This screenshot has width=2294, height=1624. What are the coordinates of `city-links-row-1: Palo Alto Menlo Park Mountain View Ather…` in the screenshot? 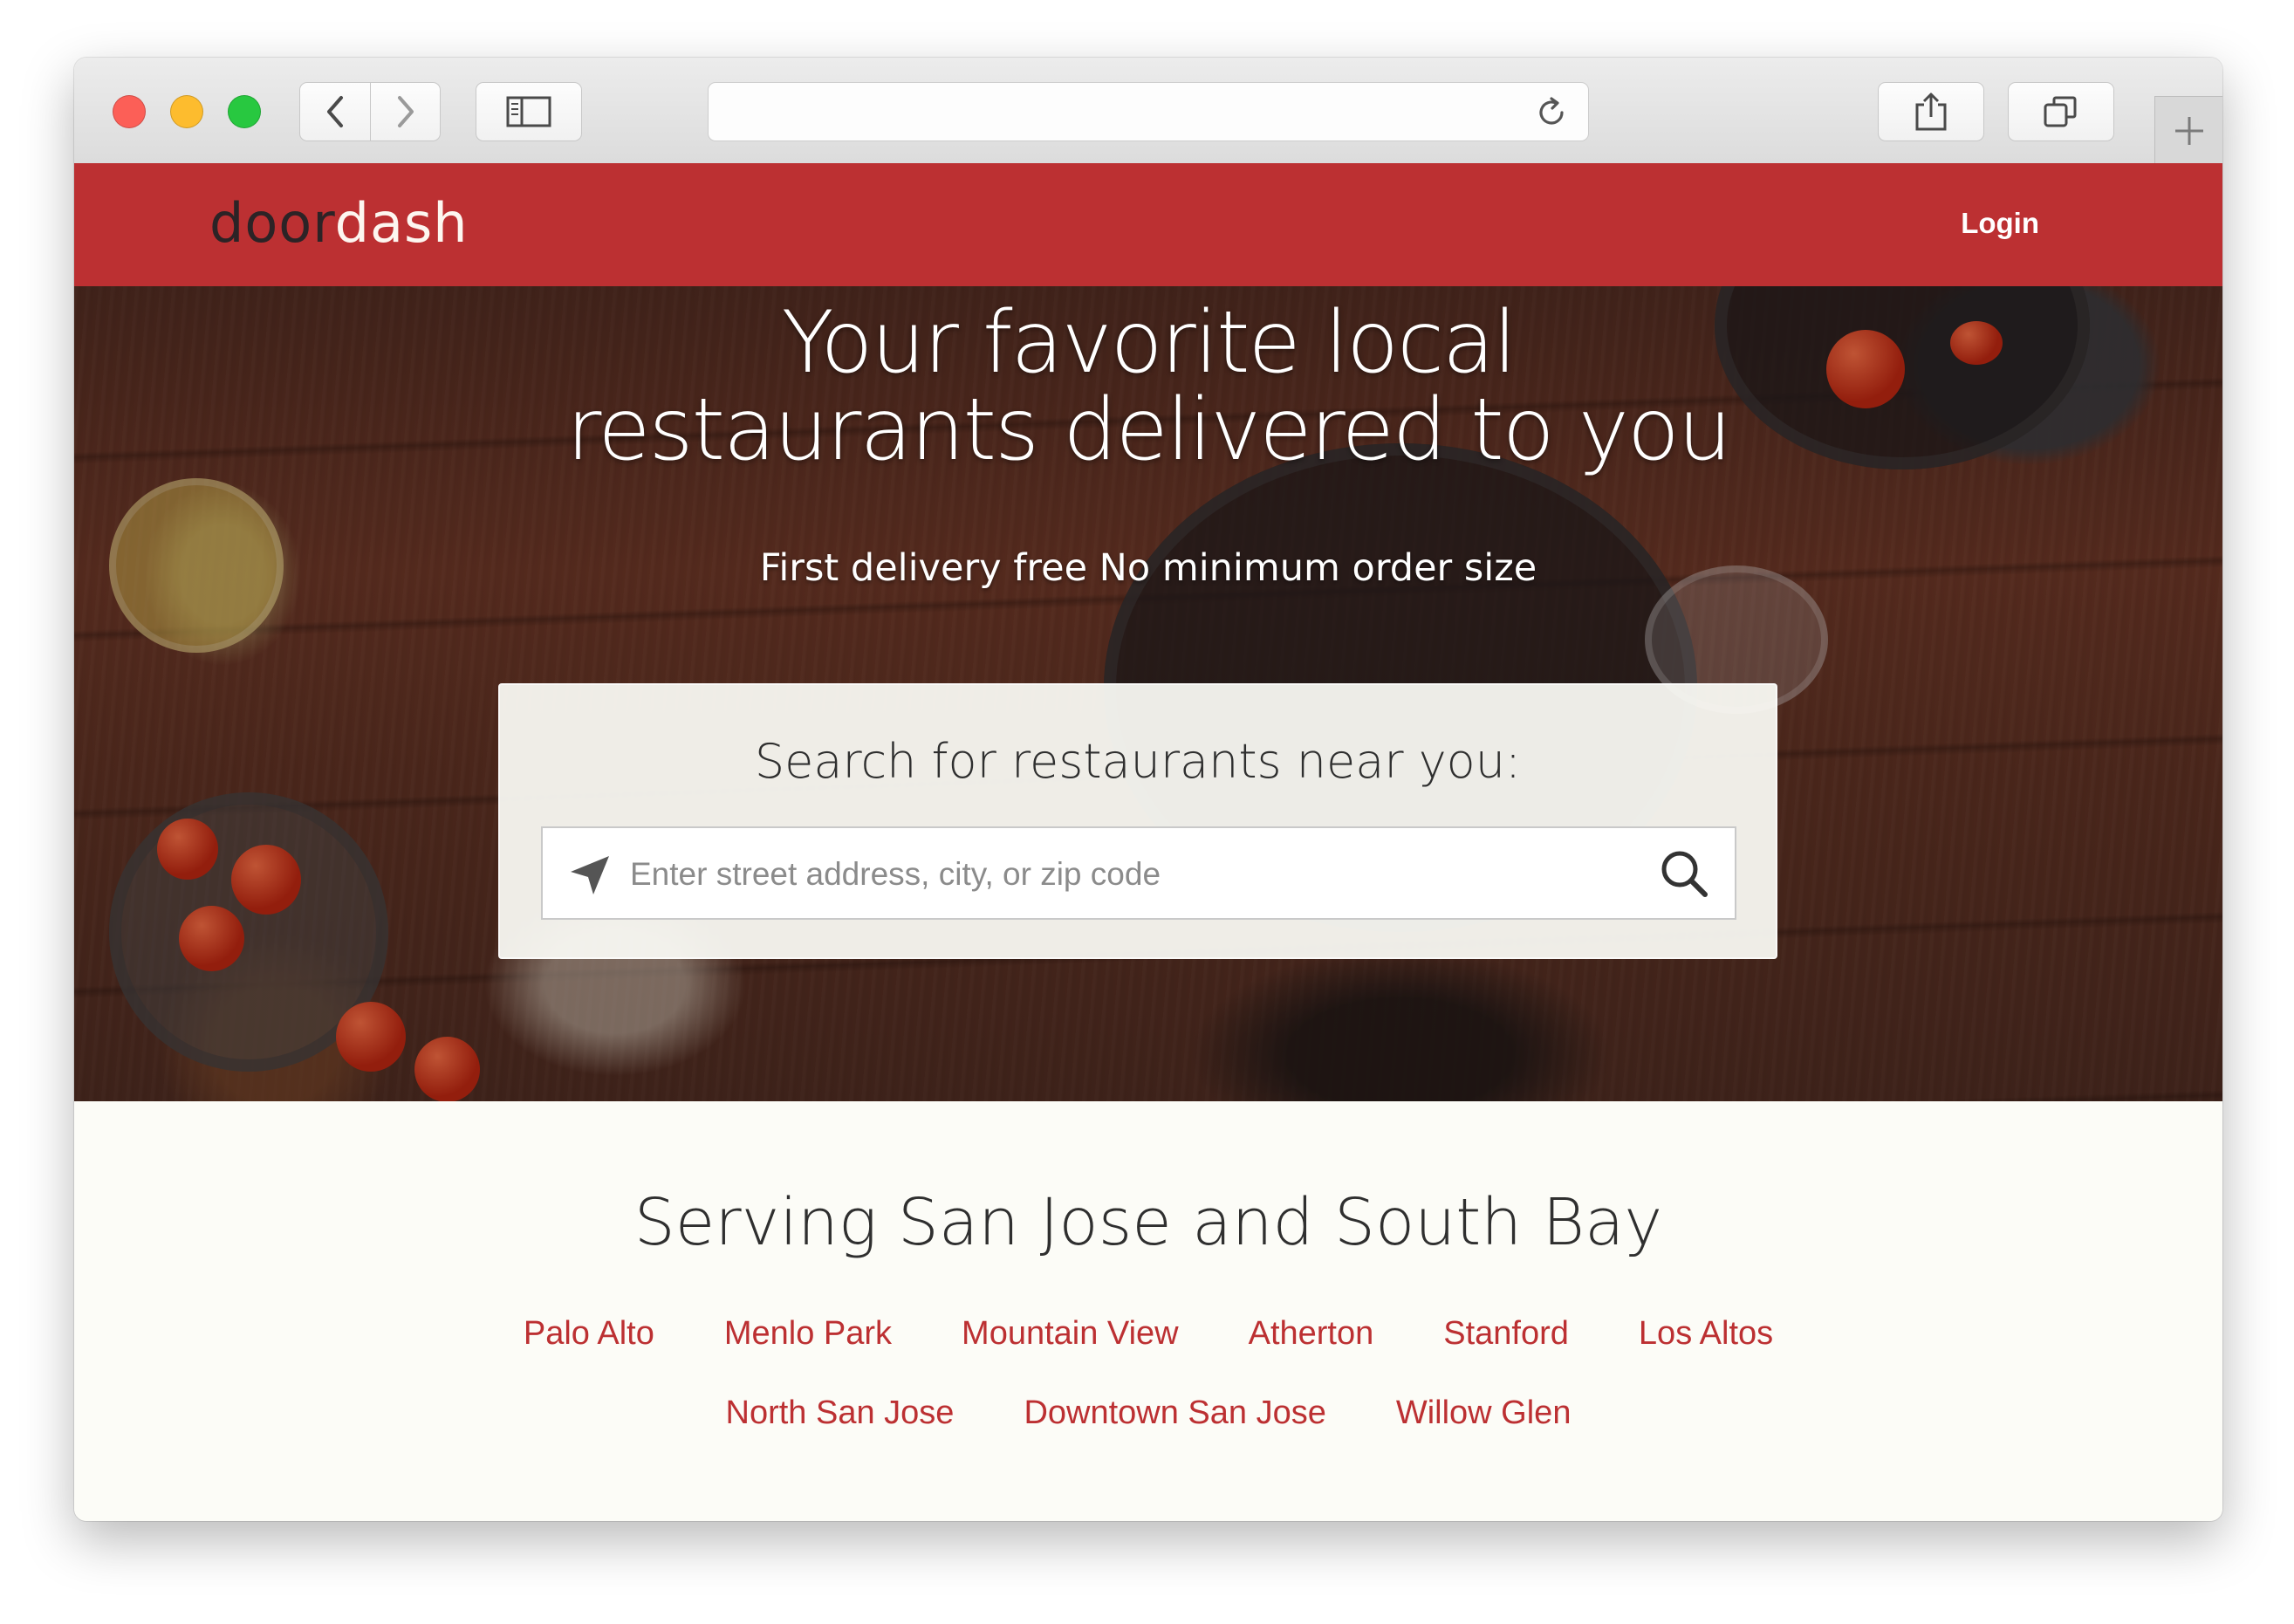 It's located at (1148, 1334).